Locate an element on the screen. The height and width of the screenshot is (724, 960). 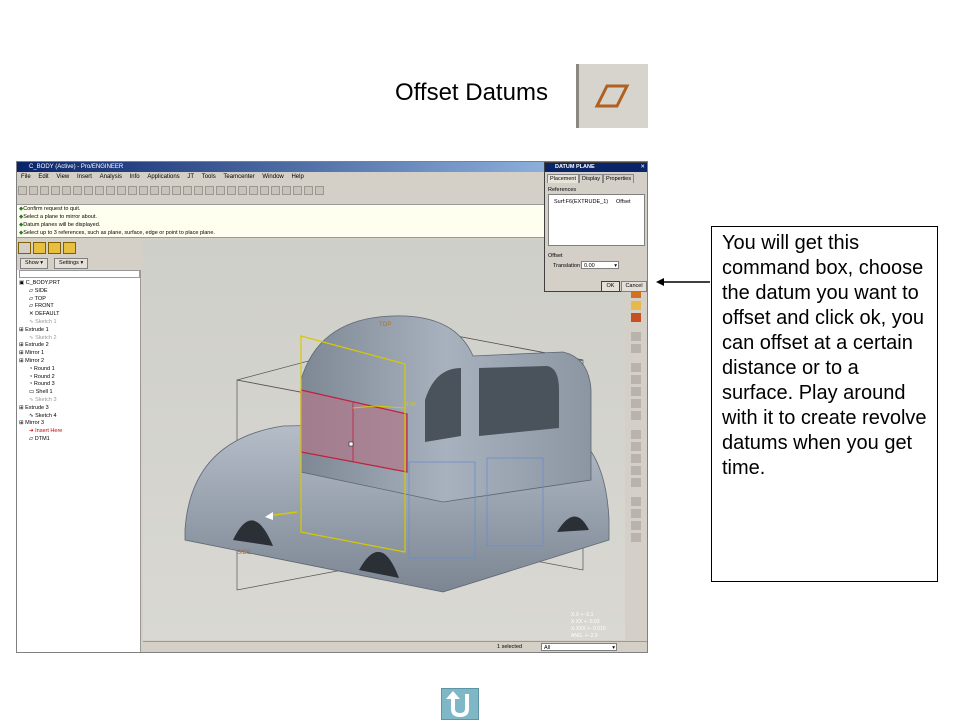
translation-input: 0.00 ▾ is located at coordinates (600, 265).